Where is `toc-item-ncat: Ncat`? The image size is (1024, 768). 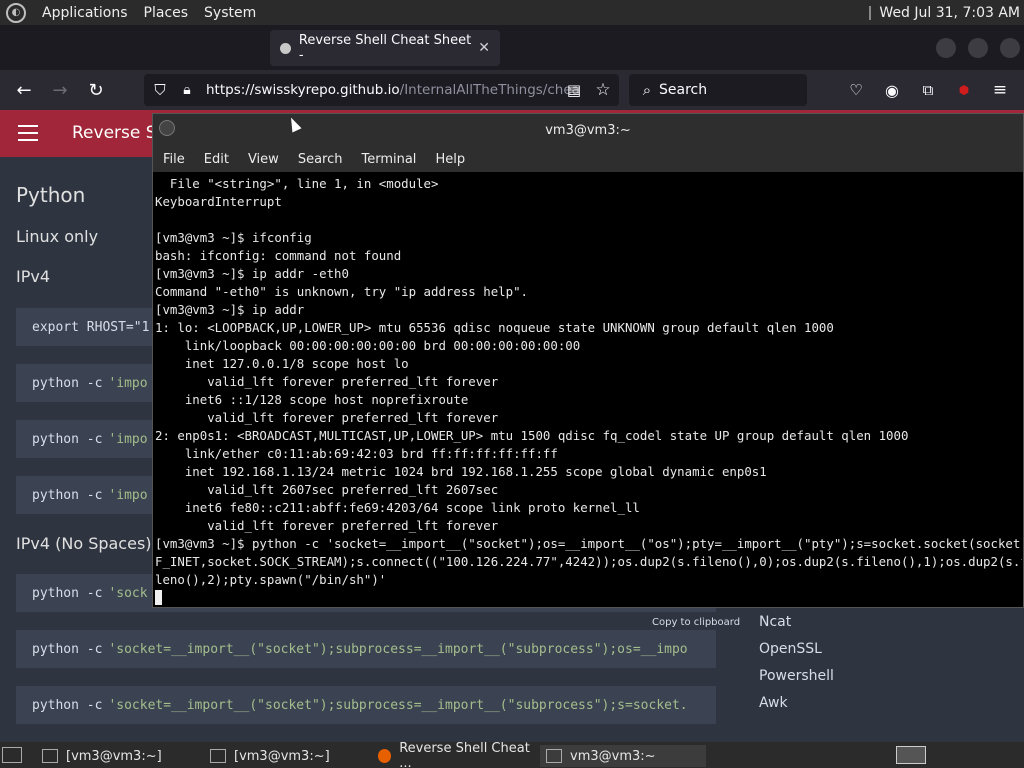 toc-item-ncat: Ncat is located at coordinates (775, 622).